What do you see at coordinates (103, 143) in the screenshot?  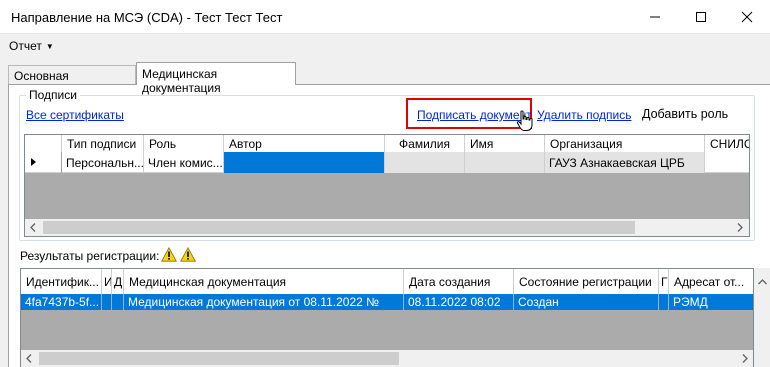 I see `column-header: Тип подписи` at bounding box center [103, 143].